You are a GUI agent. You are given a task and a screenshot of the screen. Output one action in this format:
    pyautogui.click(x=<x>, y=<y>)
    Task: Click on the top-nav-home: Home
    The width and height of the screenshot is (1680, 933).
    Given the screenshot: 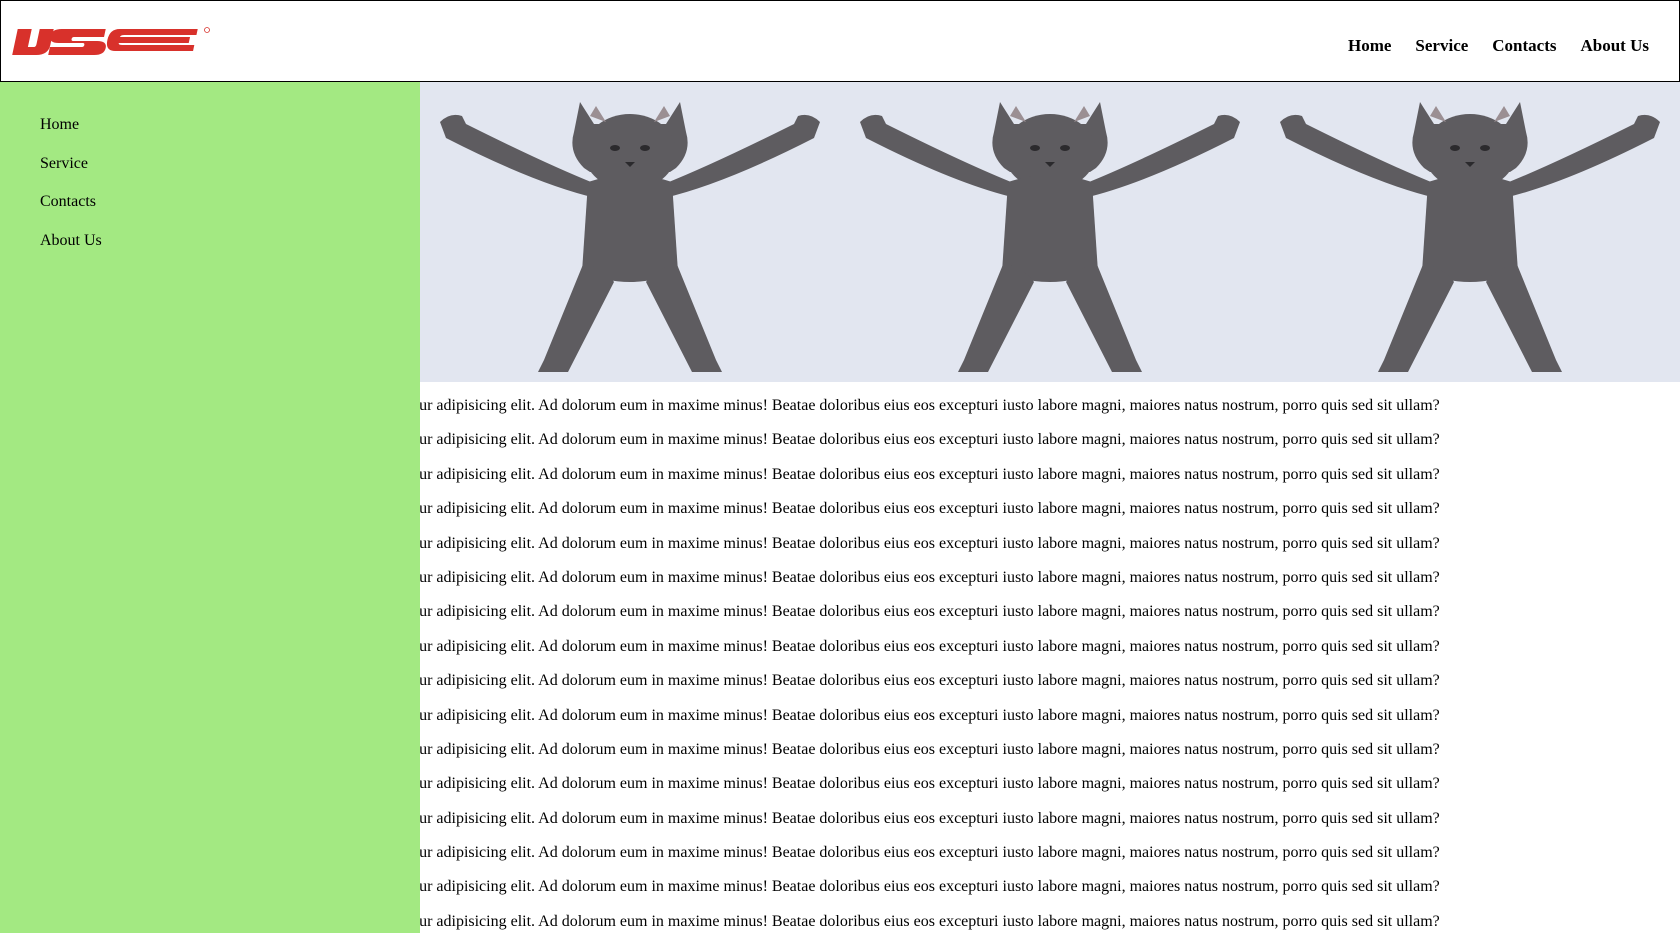 What is the action you would take?
    pyautogui.click(x=1369, y=46)
    